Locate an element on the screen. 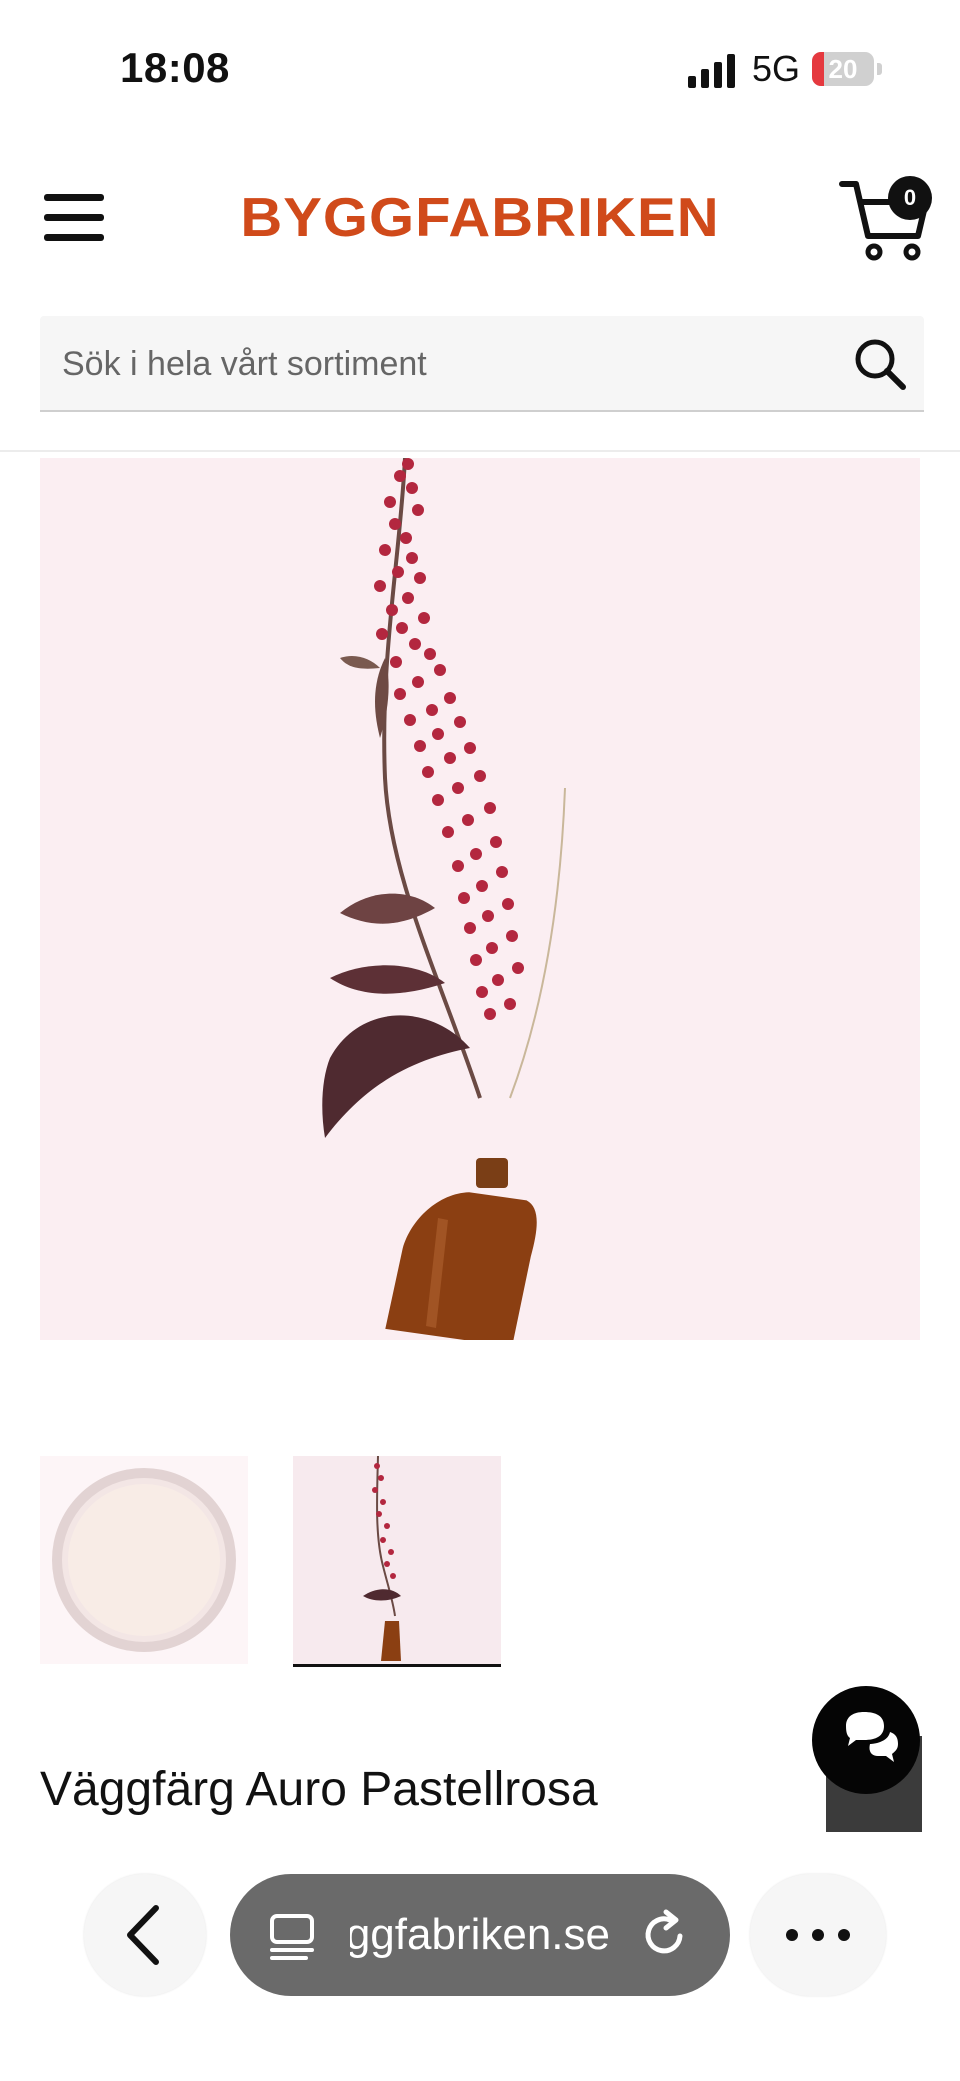 The width and height of the screenshot is (960, 2081). thumbnail-plant-bottle is located at coordinates (397, 1561).